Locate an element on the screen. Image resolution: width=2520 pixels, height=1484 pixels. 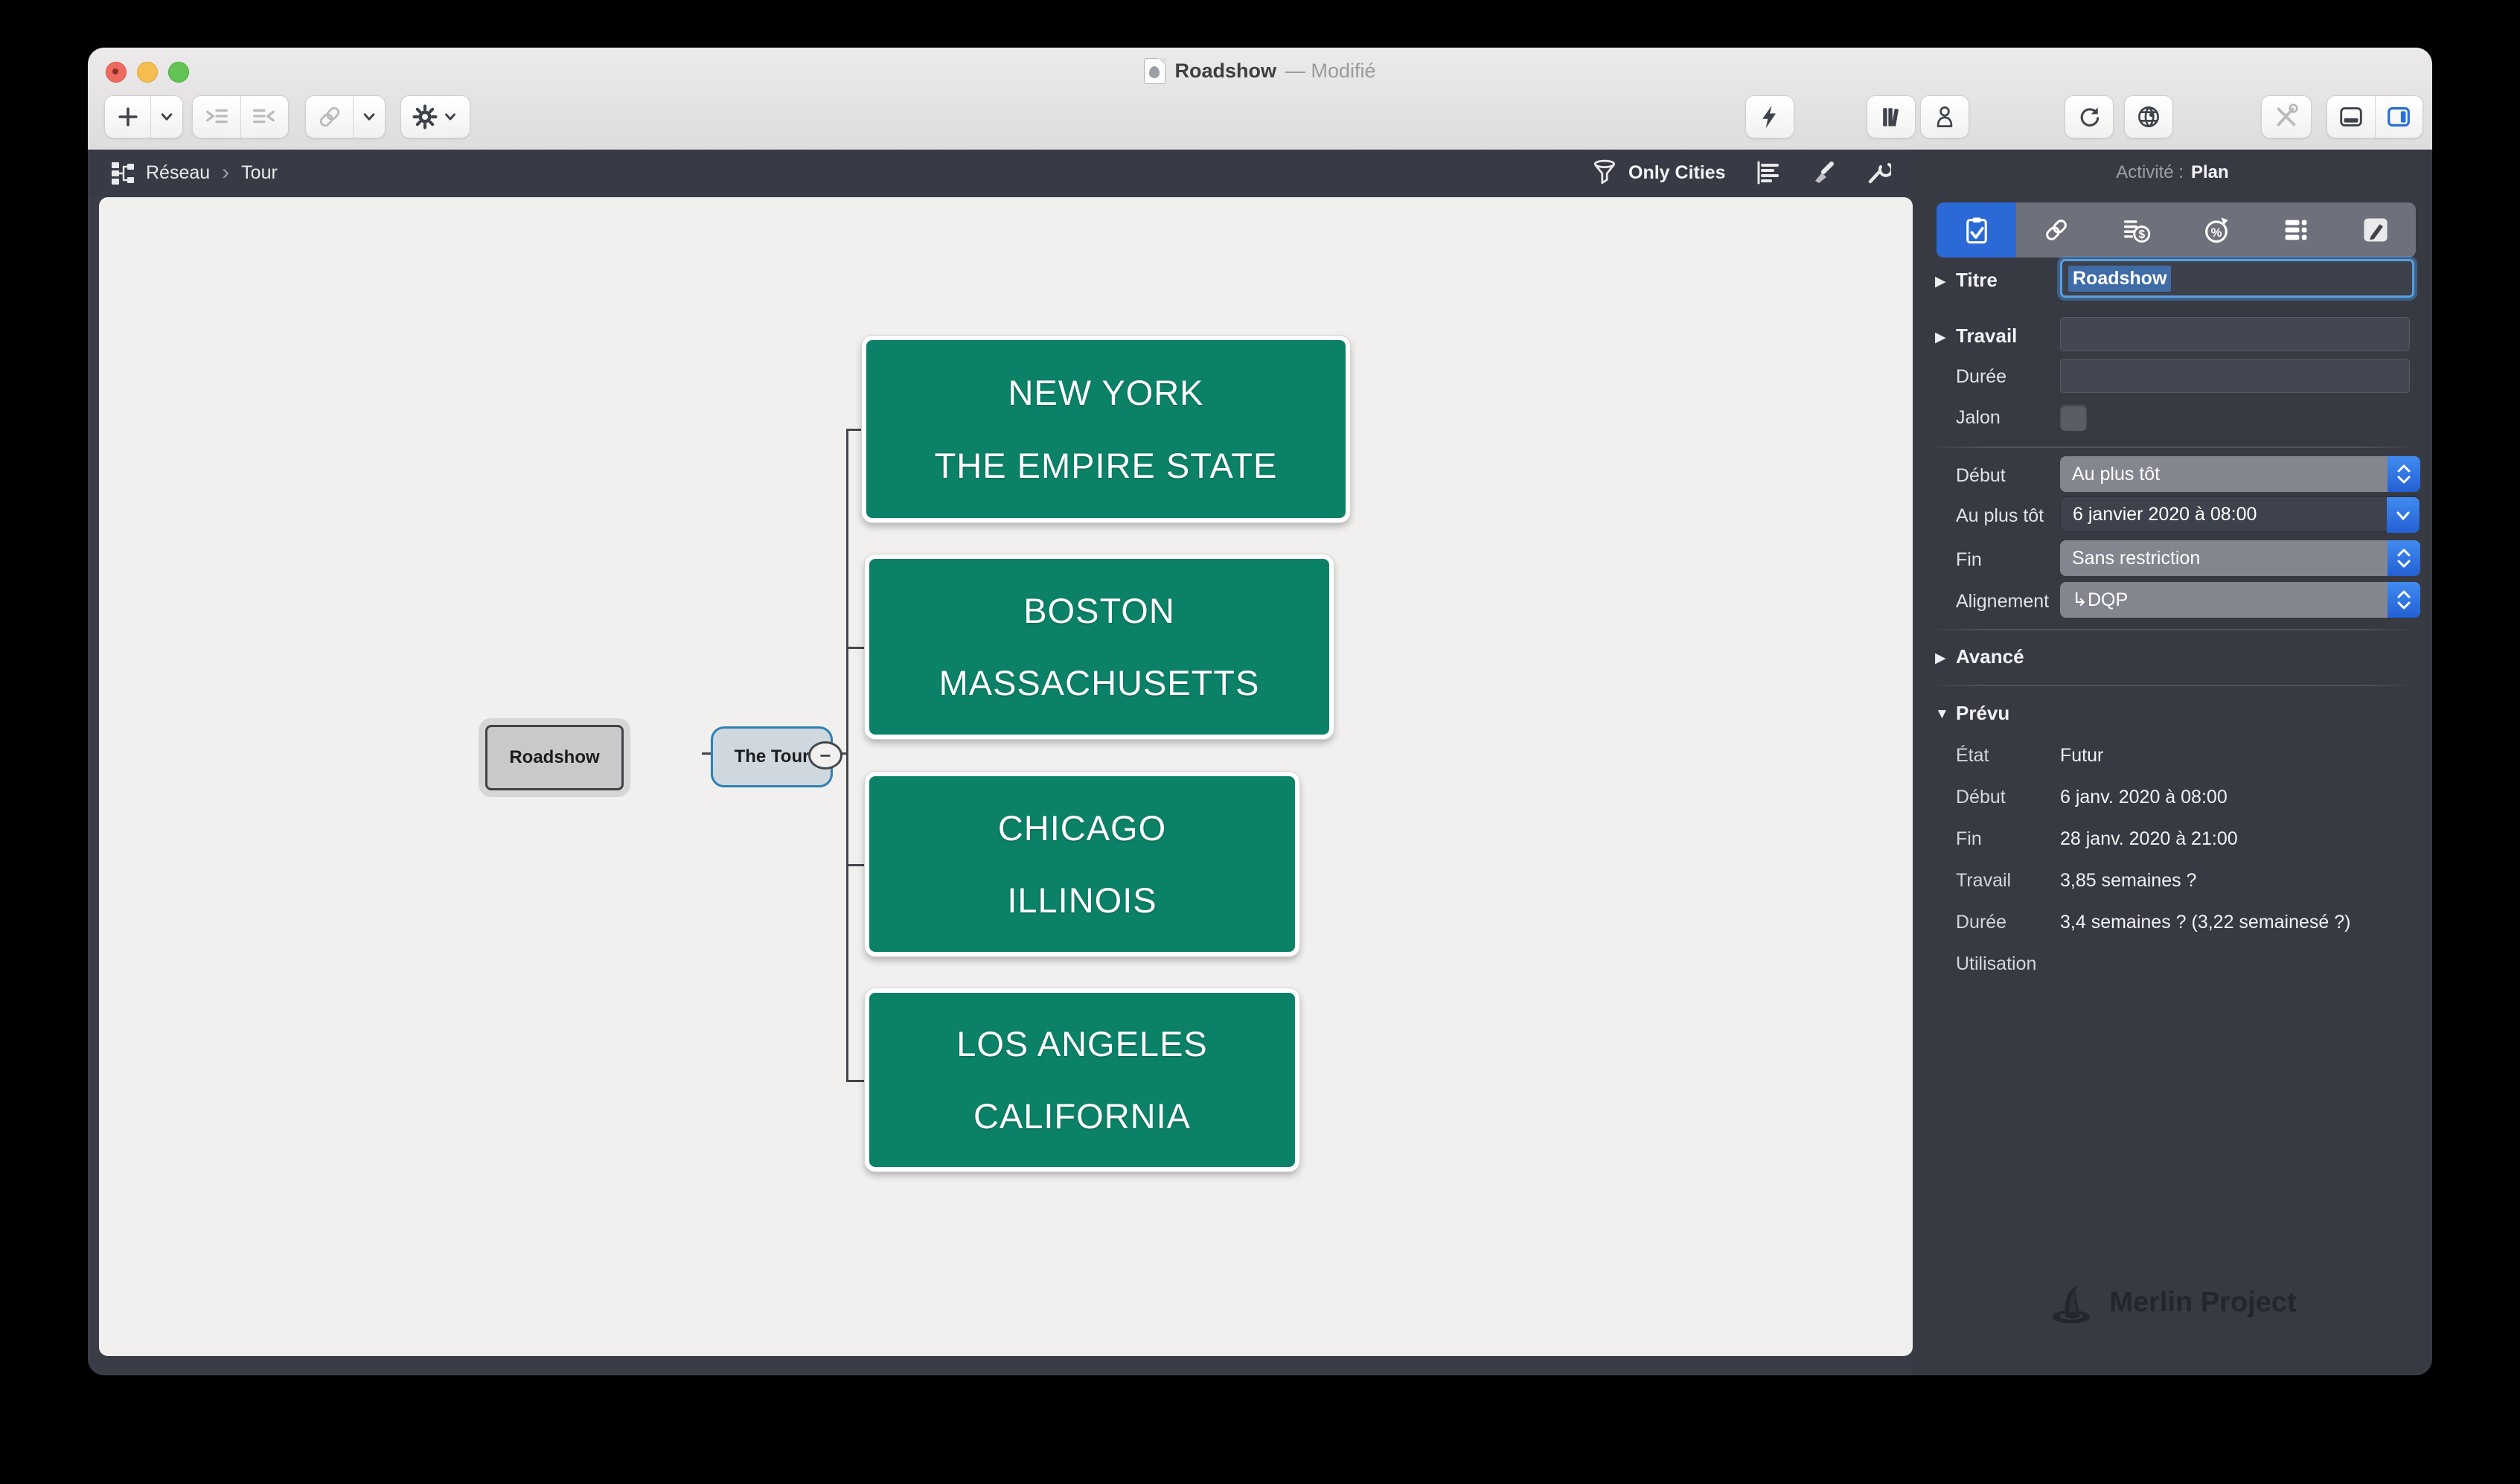
titre-input: Roadshow is located at coordinates (2237, 278).